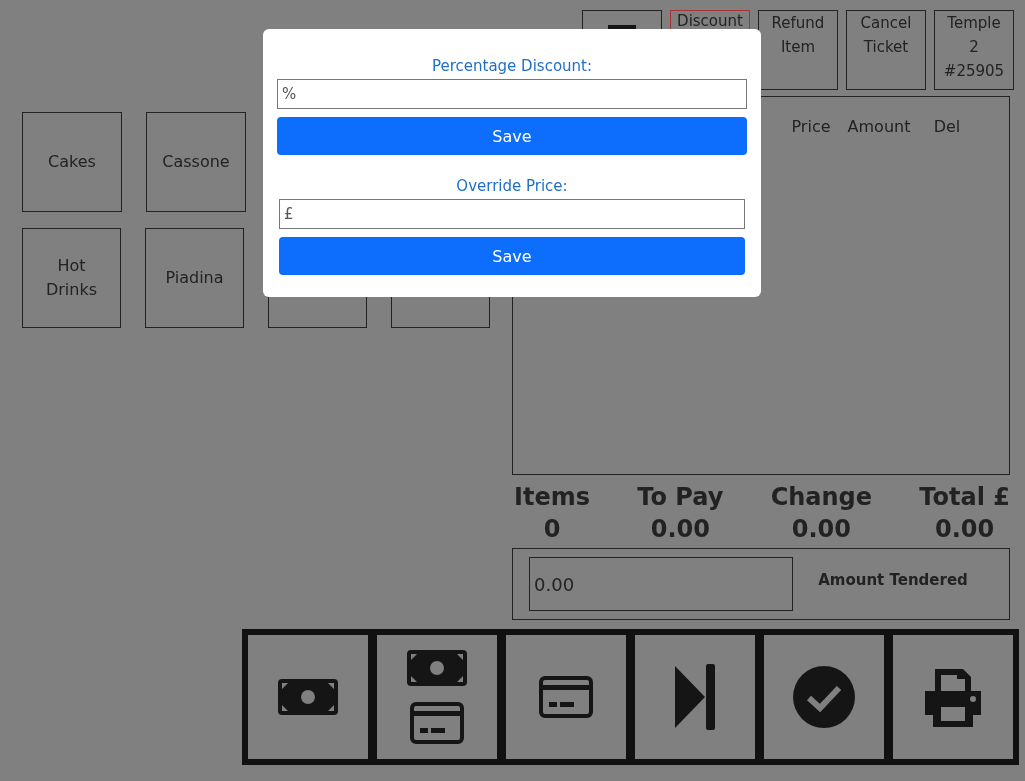 This screenshot has width=1025, height=781. I want to click on total-label: Total £, so click(964, 497).